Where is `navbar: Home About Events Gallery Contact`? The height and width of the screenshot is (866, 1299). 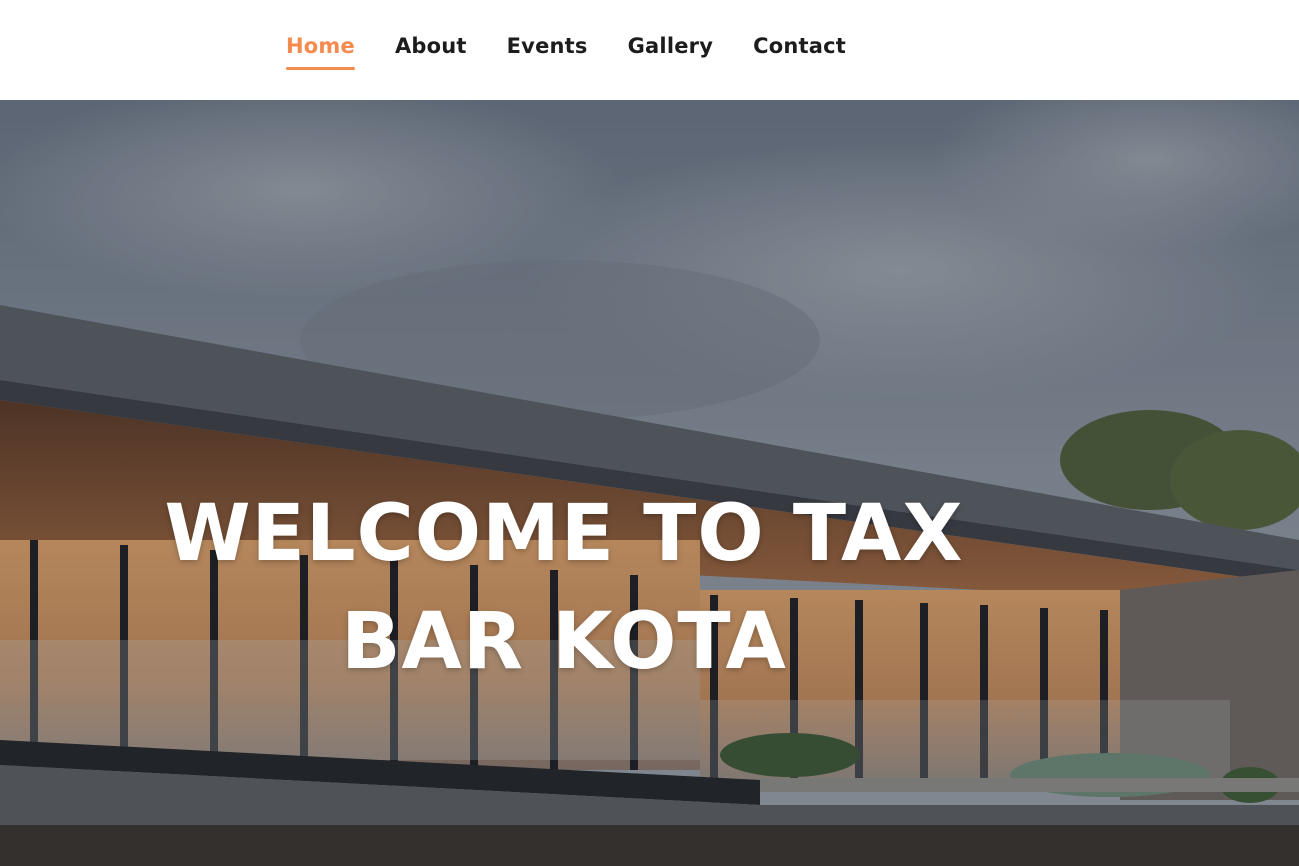 navbar: Home About Events Gallery Contact is located at coordinates (649, 50).